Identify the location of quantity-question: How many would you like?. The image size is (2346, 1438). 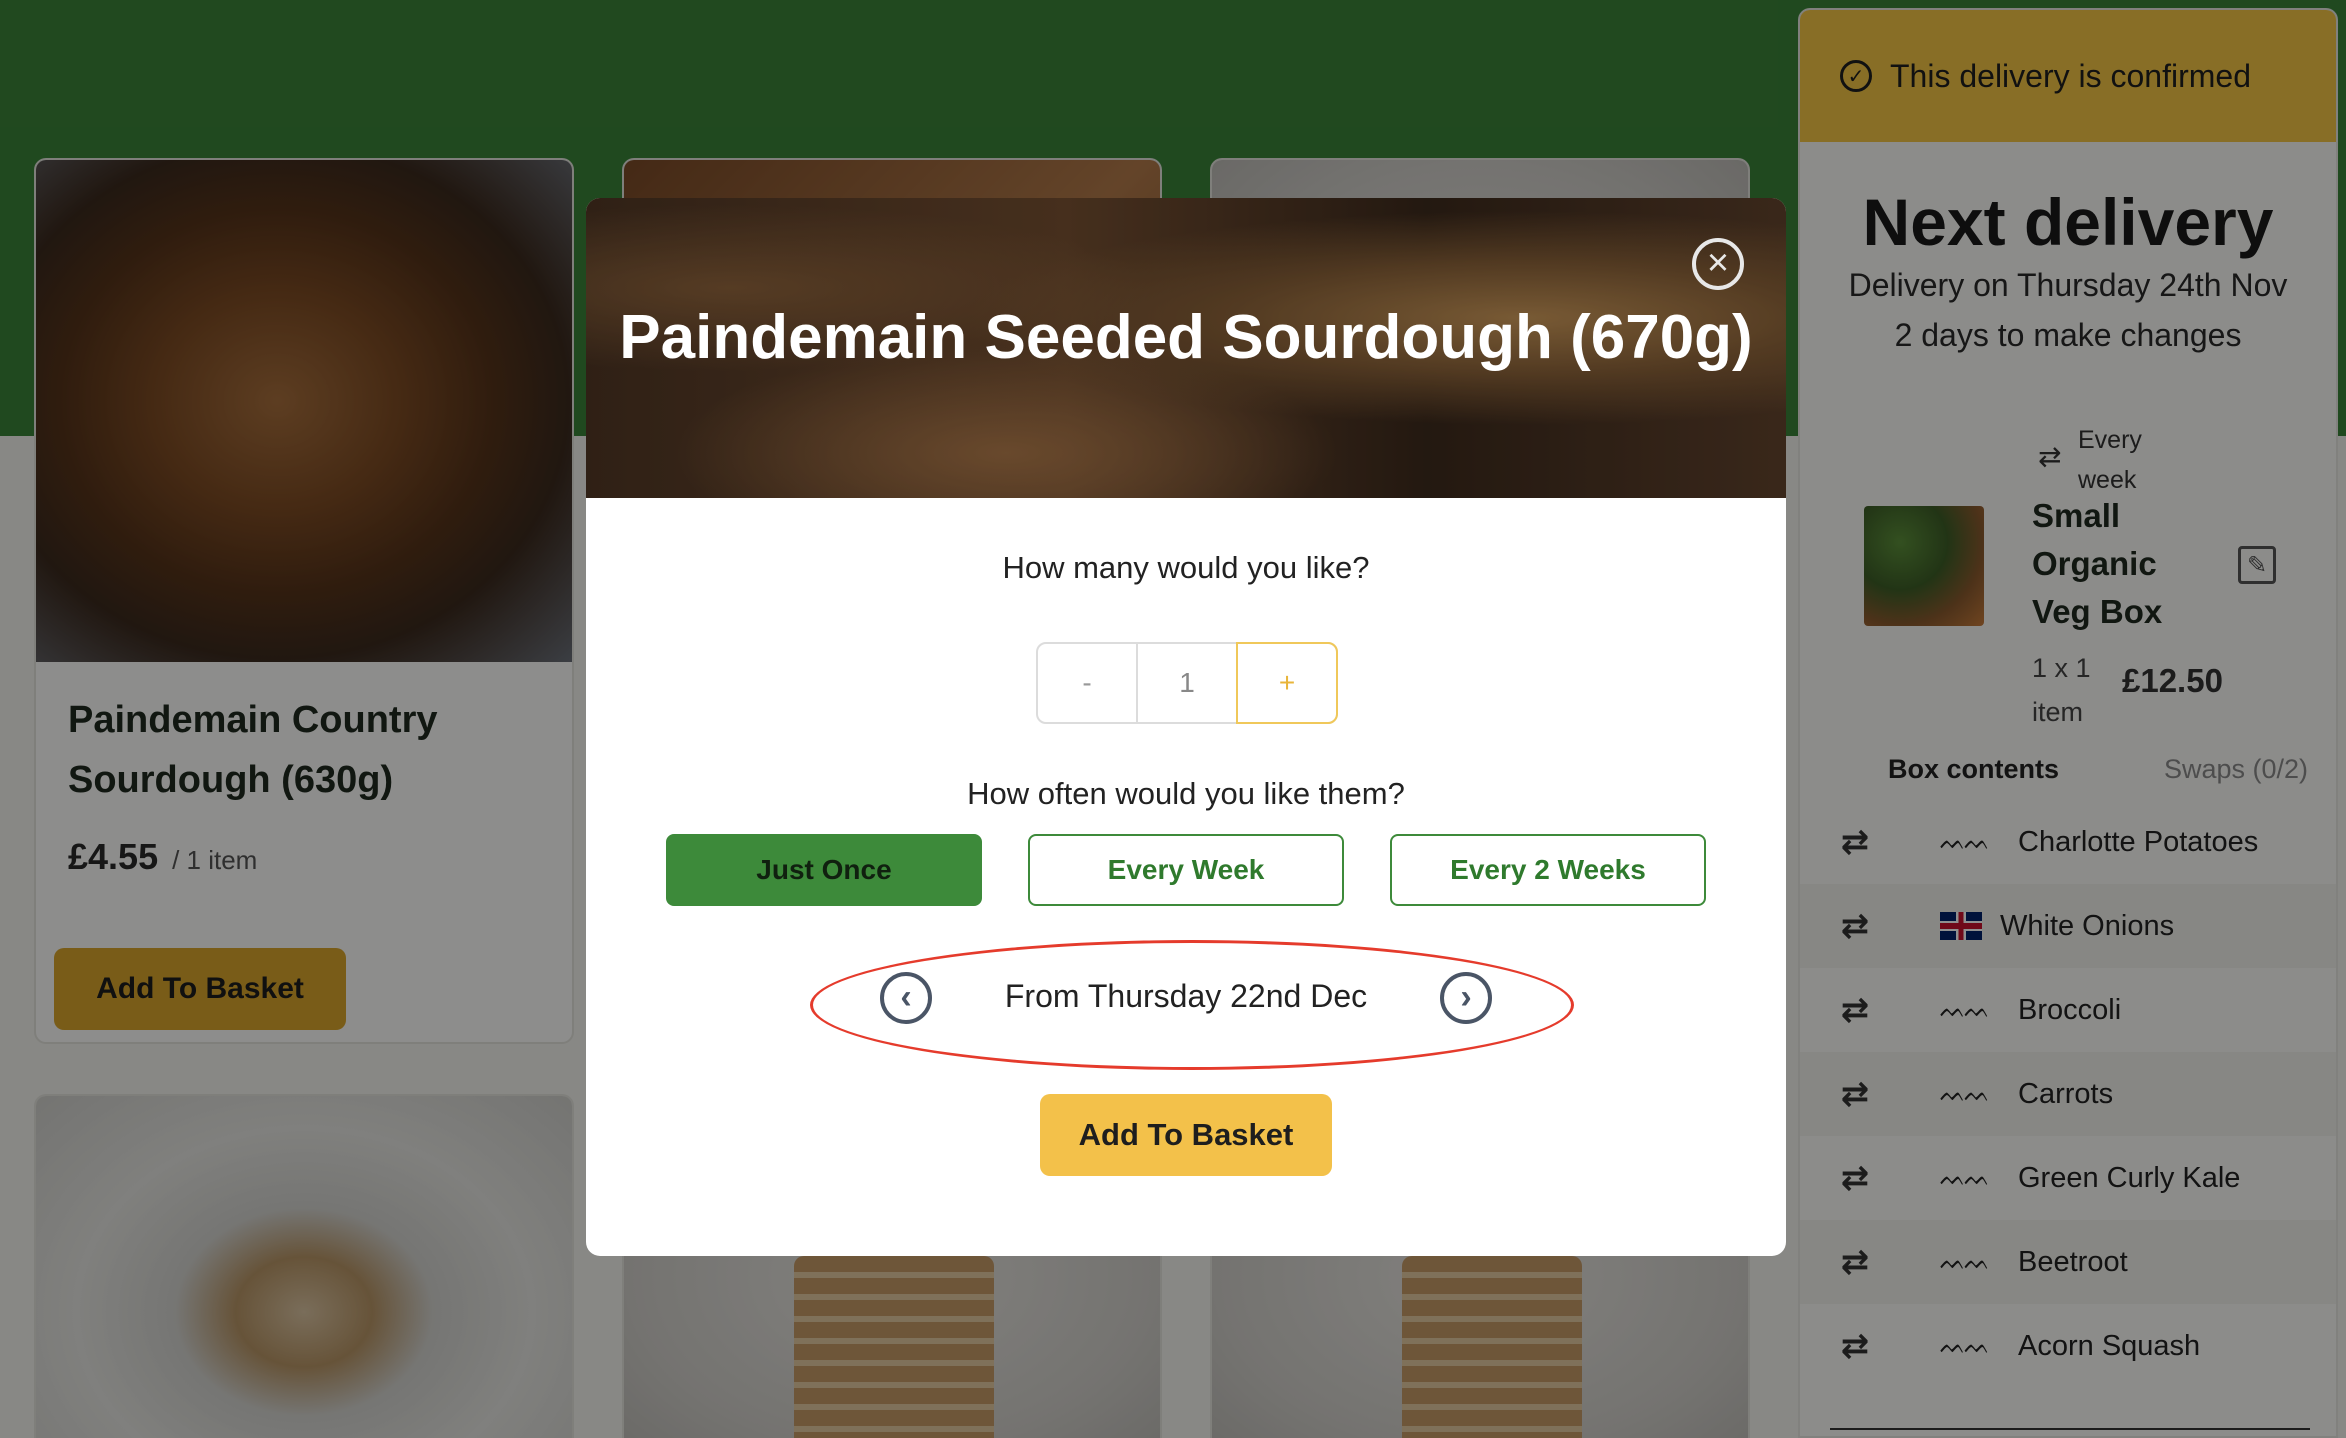
(1186, 567).